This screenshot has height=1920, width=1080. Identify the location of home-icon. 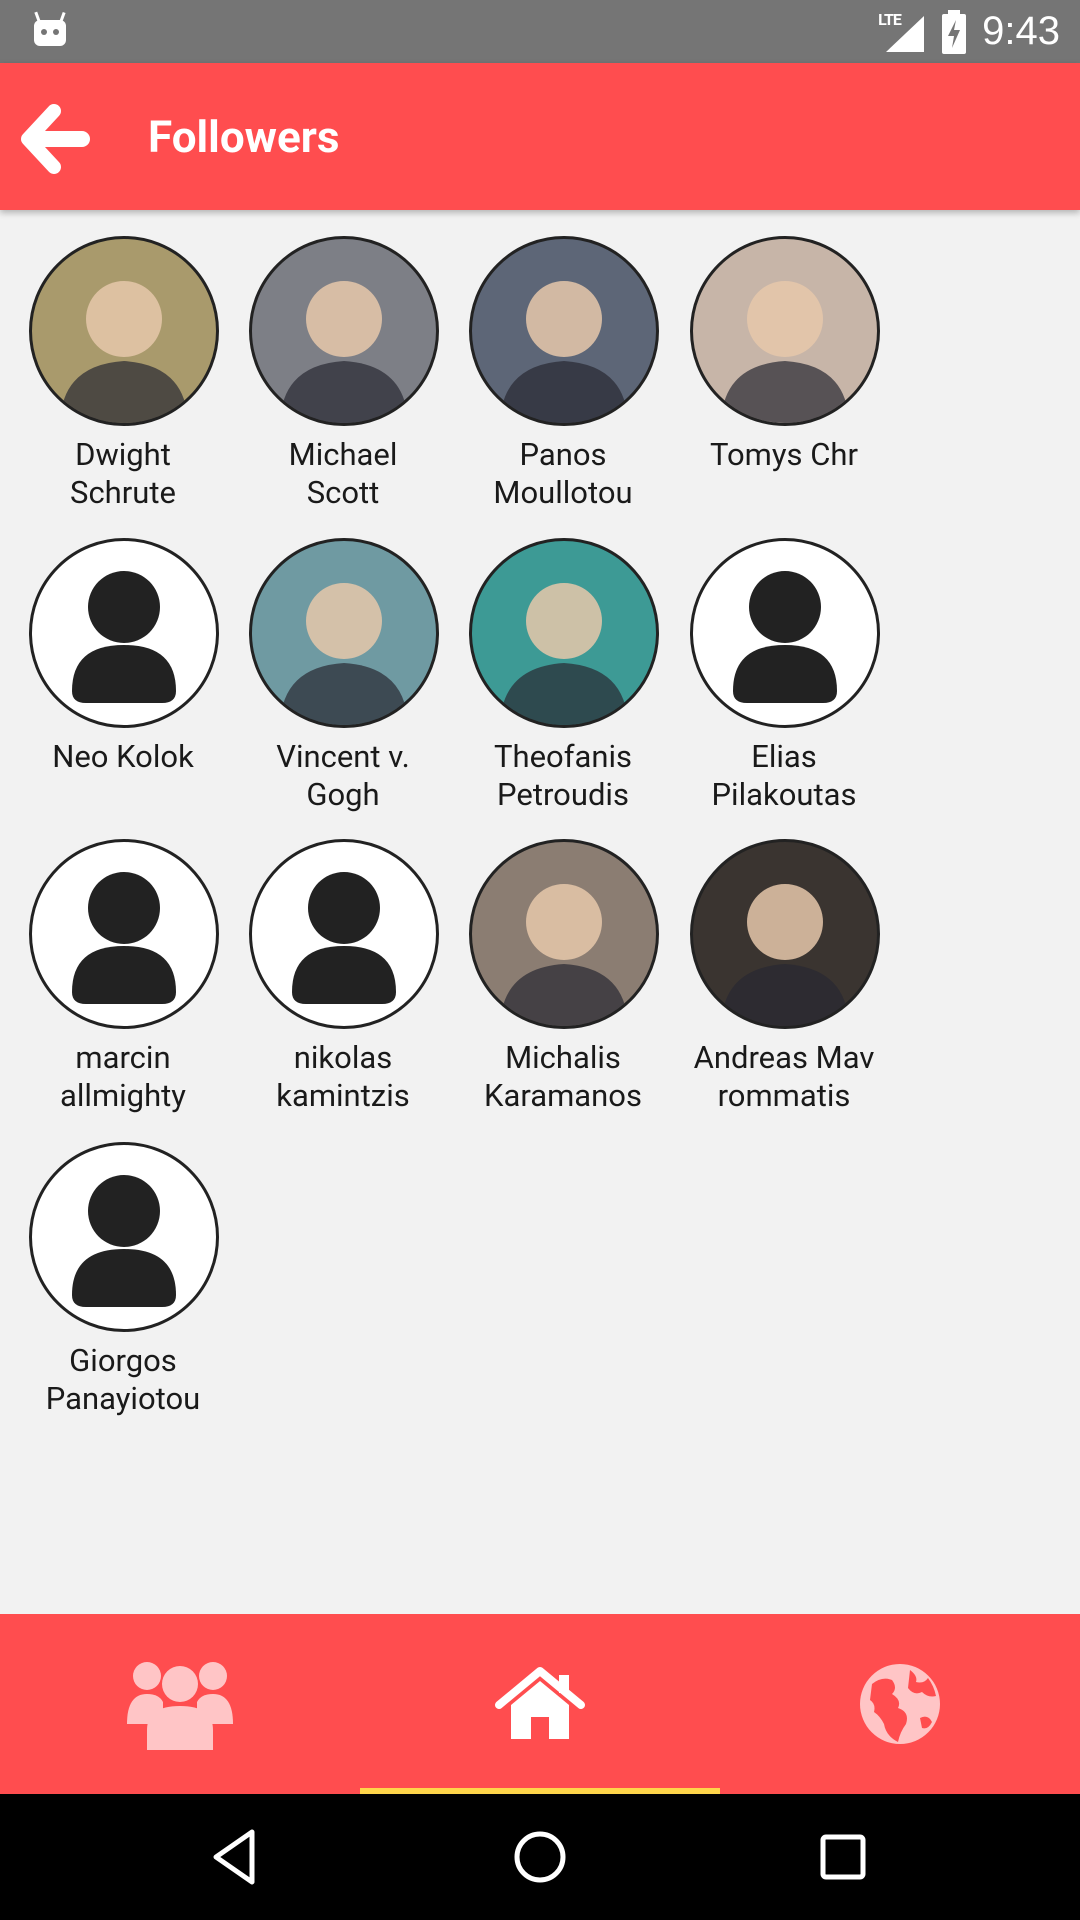
(540, 1703).